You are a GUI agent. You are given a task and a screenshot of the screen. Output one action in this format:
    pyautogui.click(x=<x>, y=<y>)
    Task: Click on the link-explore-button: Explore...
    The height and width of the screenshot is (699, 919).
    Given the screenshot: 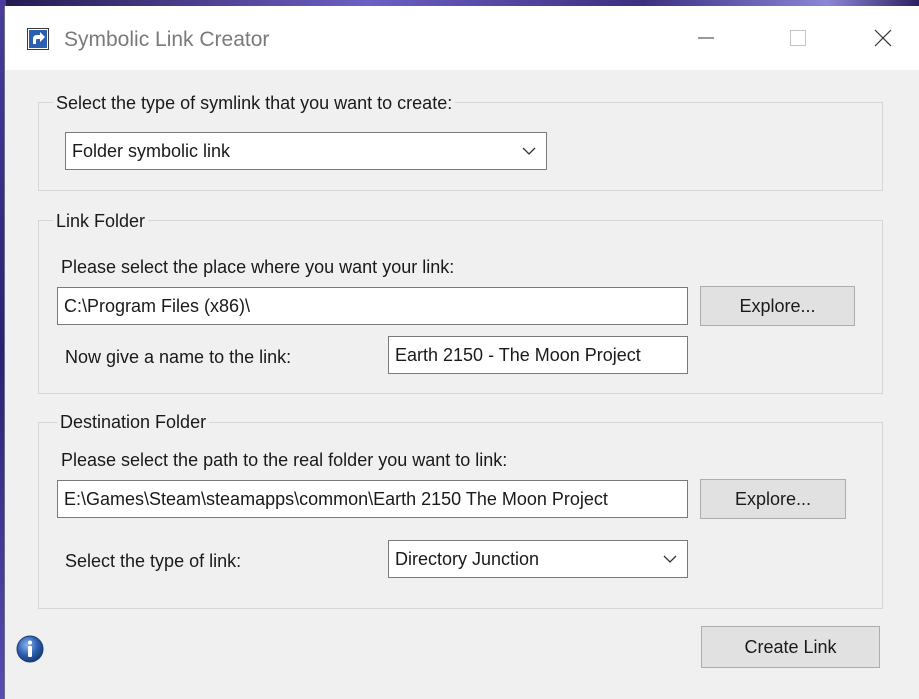 What is the action you would take?
    pyautogui.click(x=777, y=306)
    